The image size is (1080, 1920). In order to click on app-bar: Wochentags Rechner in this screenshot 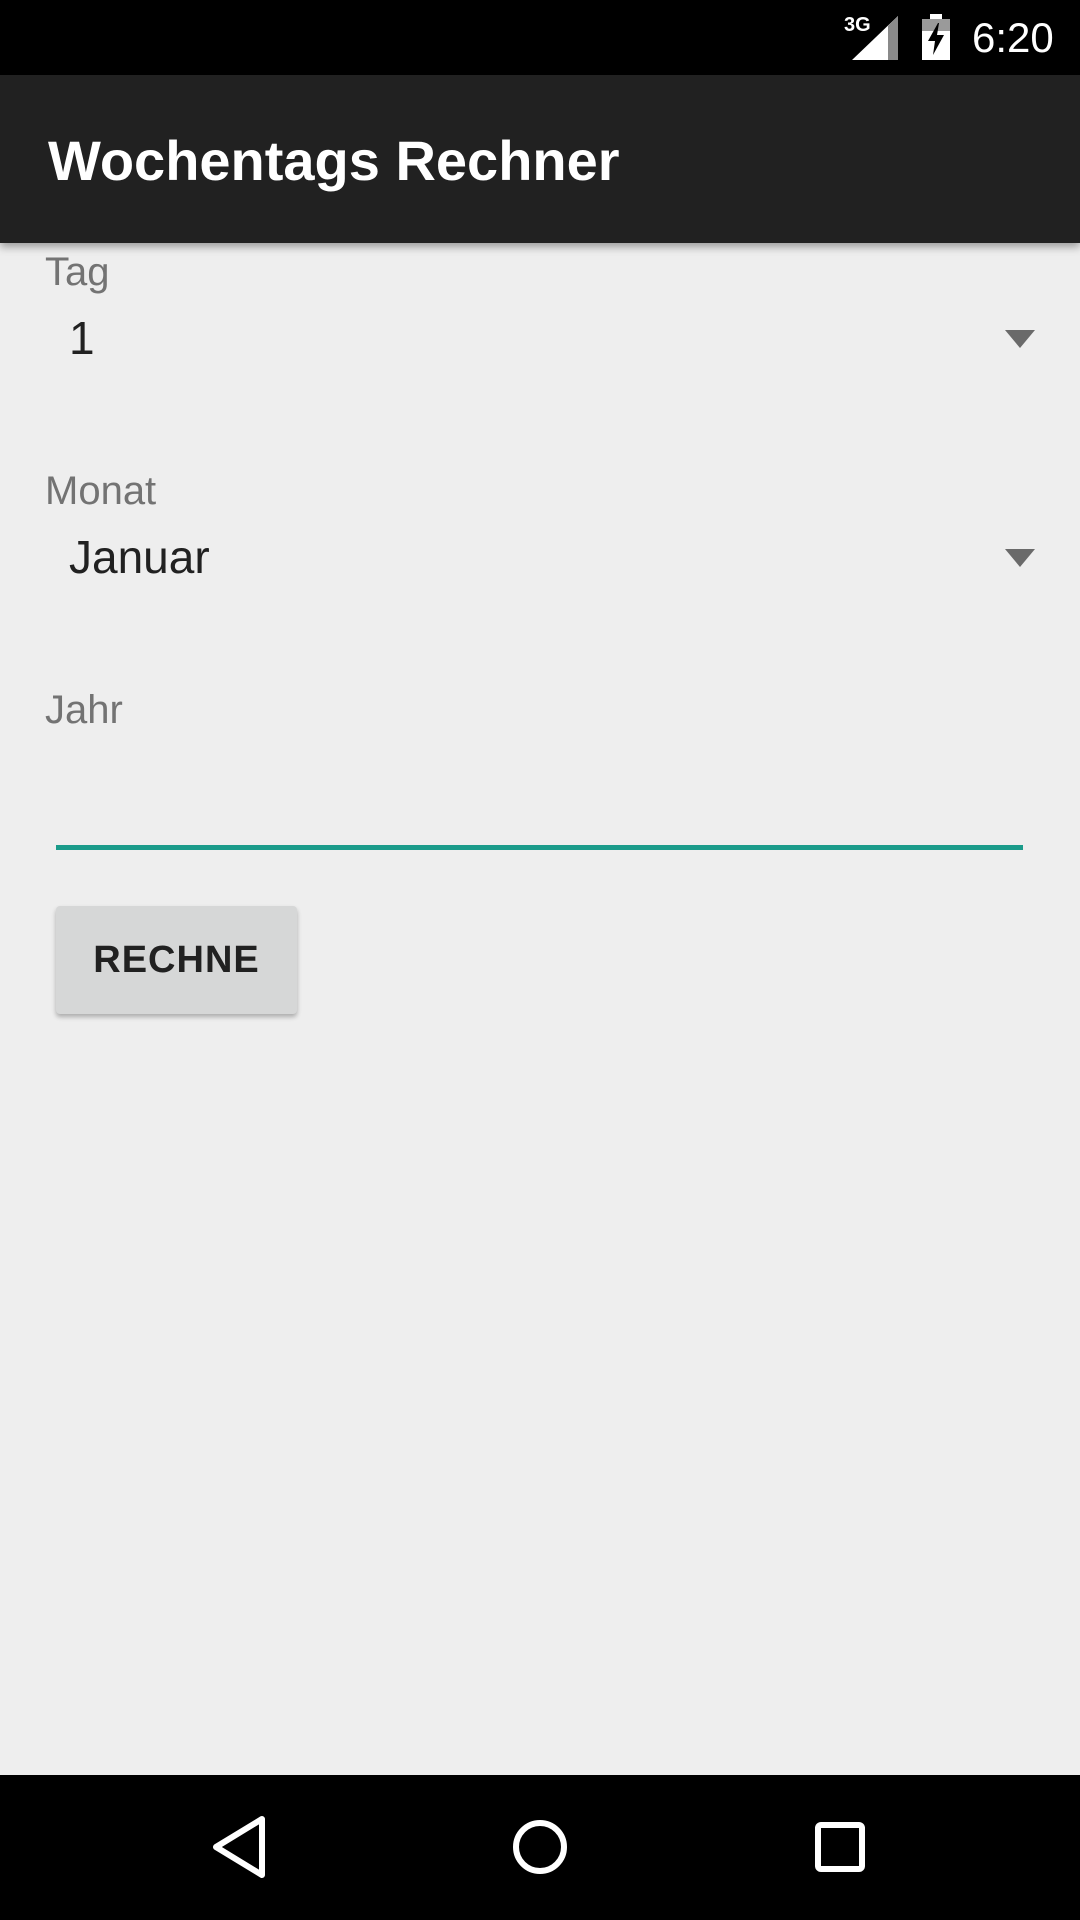, I will do `click(540, 159)`.